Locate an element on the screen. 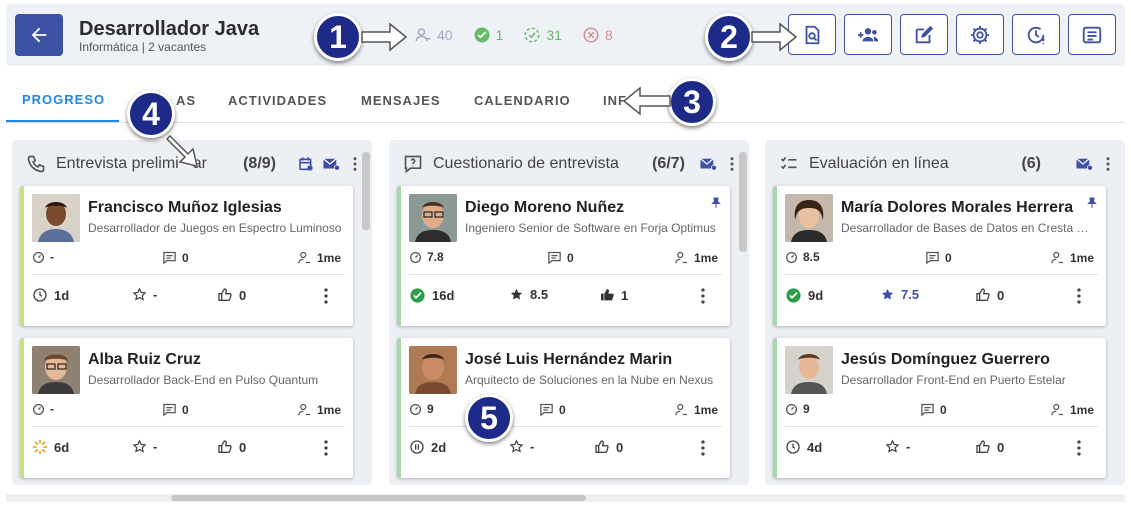 The width and height of the screenshot is (1131, 509). questionnaire-icon is located at coordinates (413, 164).